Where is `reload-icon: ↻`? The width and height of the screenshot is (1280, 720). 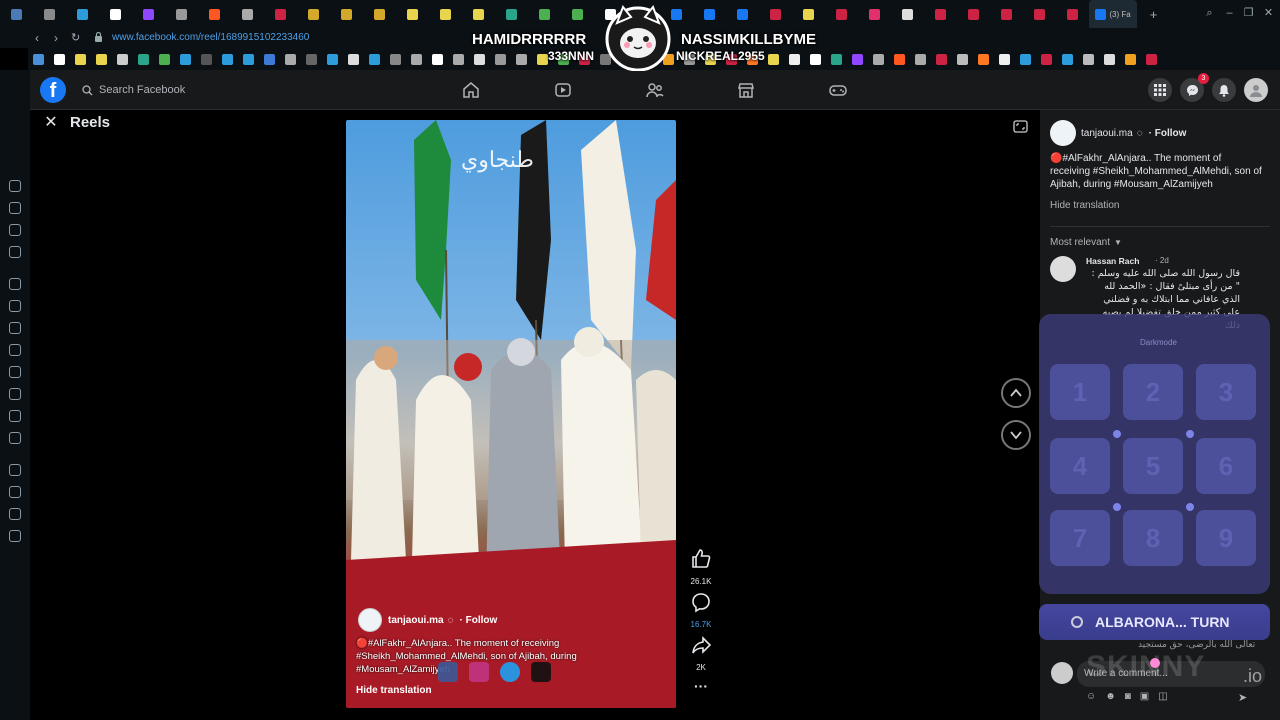
reload-icon: ↻ is located at coordinates (75, 37).